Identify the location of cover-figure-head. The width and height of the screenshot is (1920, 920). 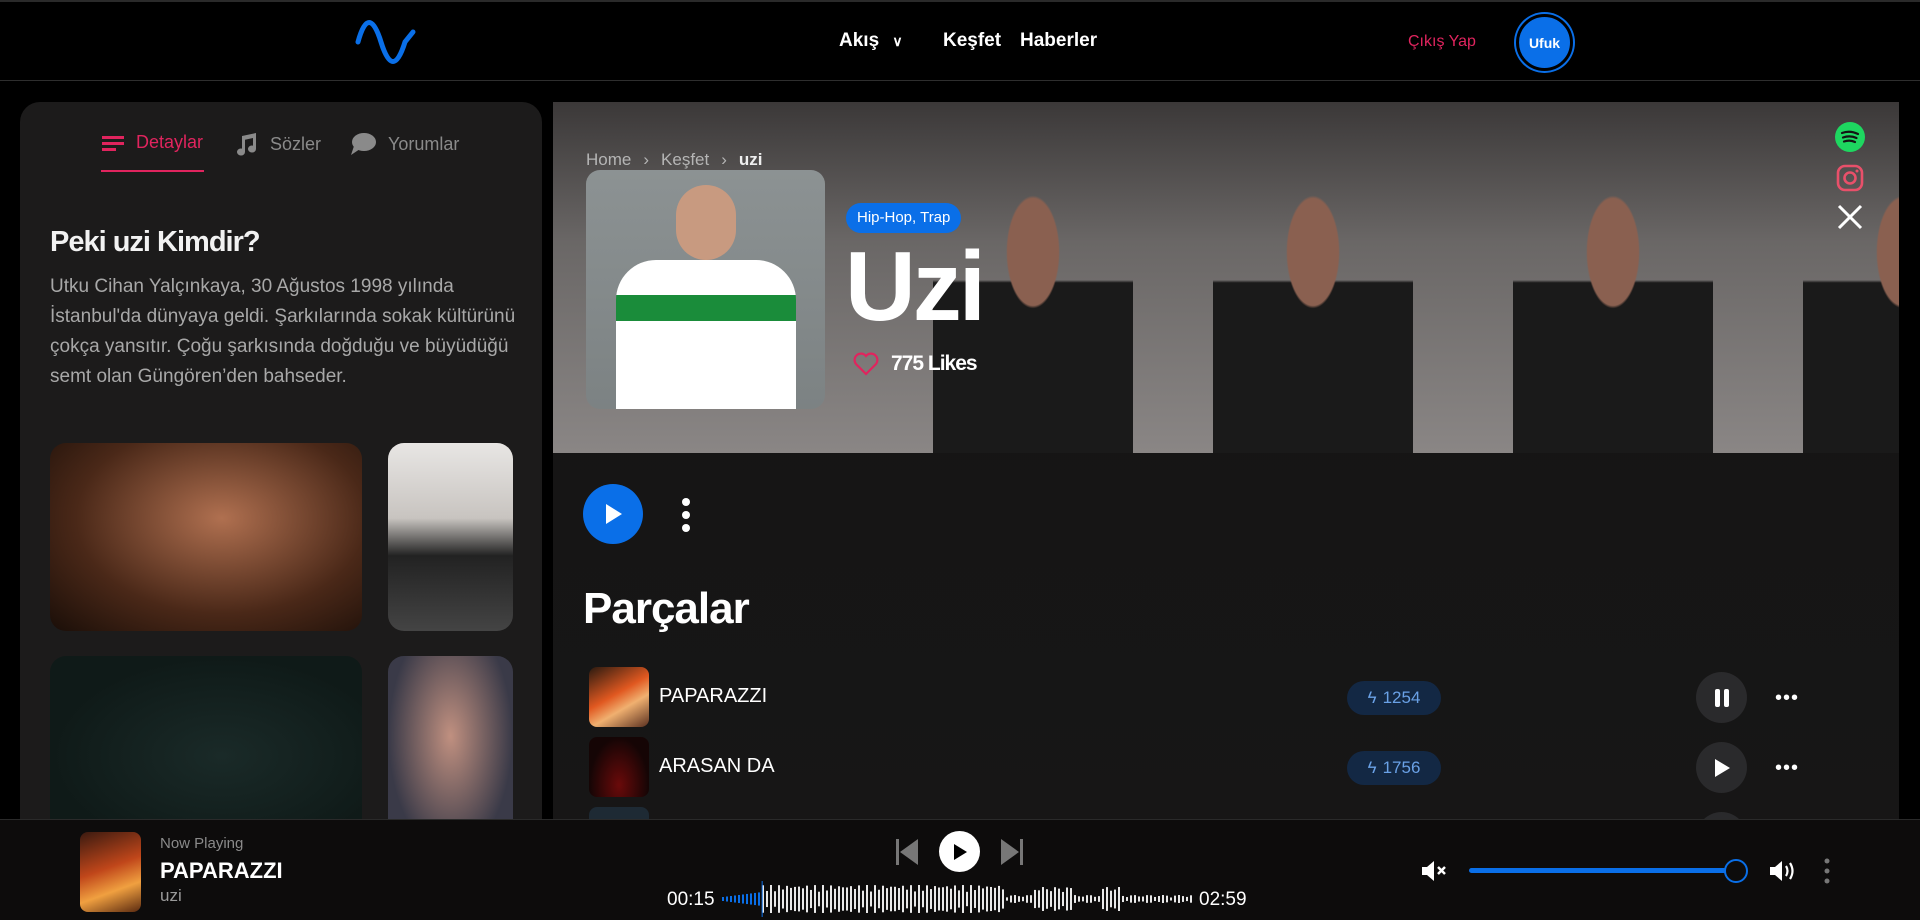
(706, 222).